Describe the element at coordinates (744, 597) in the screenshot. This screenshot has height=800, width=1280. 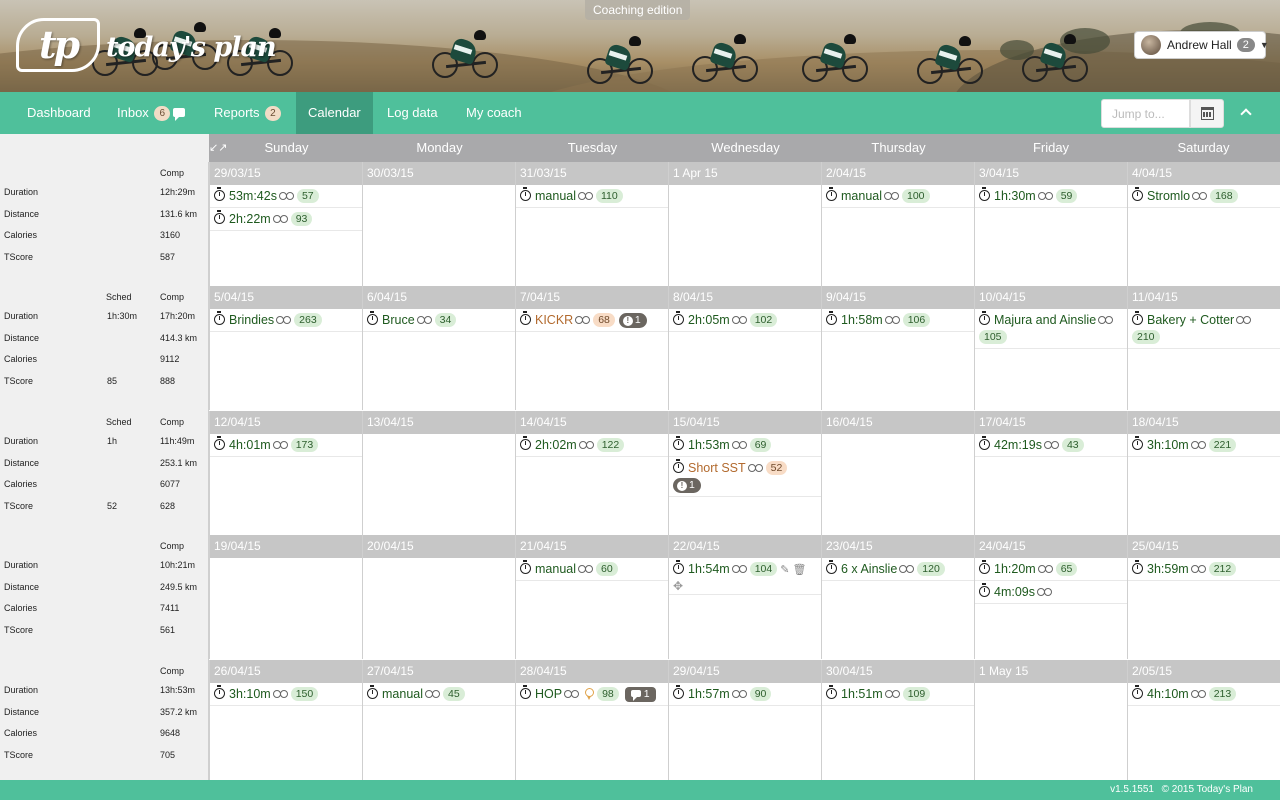
I see `day-cell: 22/04/15 1h:54m 104 ✎ 🗑 ✥` at that location.